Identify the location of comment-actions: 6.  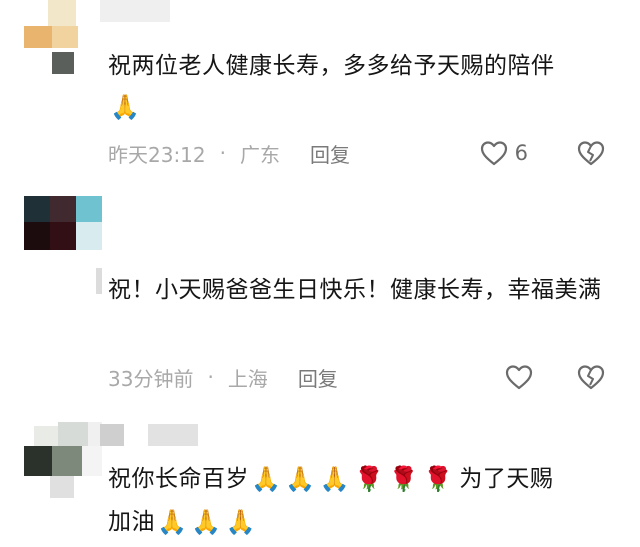
(542, 153).